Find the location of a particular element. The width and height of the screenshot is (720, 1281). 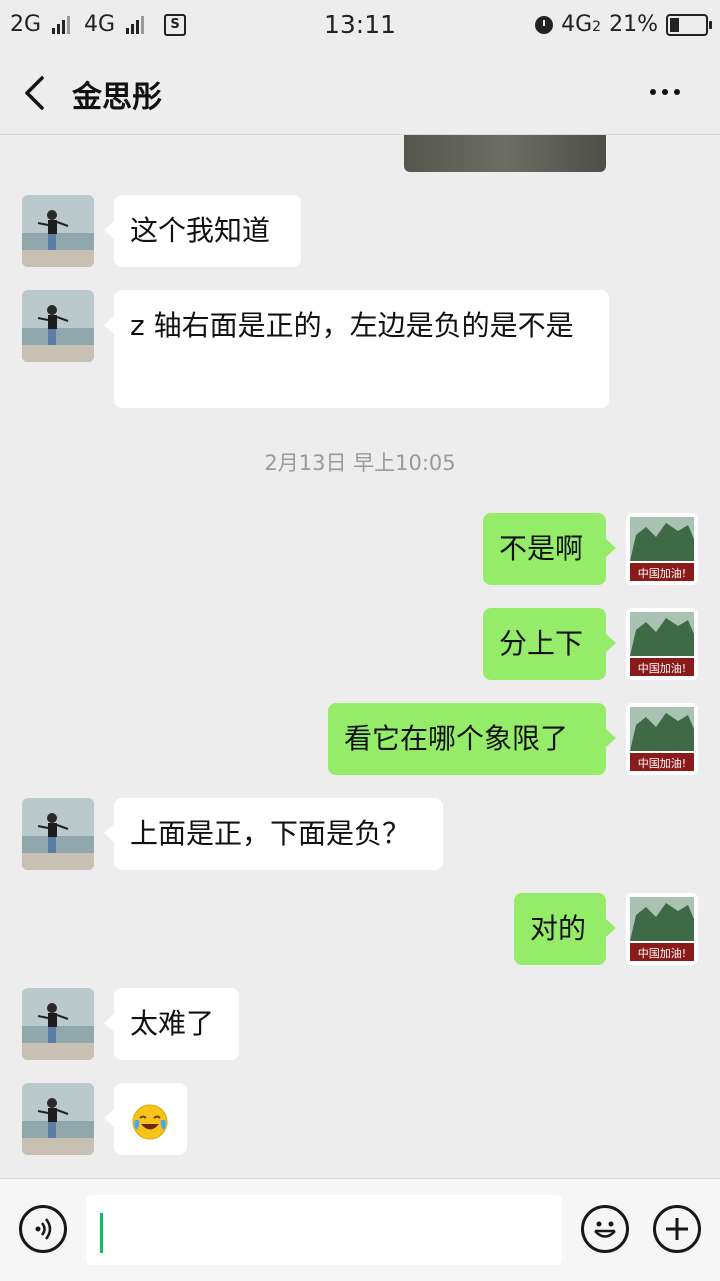

chat-title: 金思彤 is located at coordinates (117, 97).